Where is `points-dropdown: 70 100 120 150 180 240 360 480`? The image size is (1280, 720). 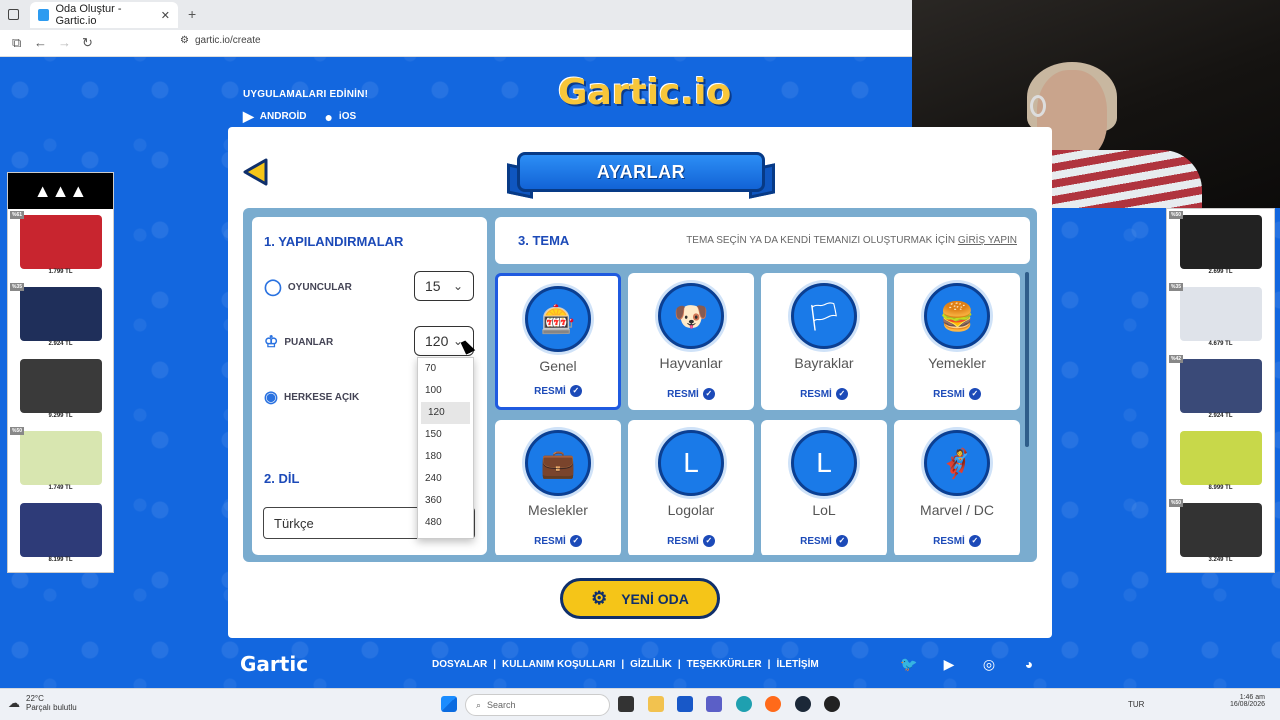
points-dropdown: 70 100 120 150 180 240 360 480 is located at coordinates (445, 448).